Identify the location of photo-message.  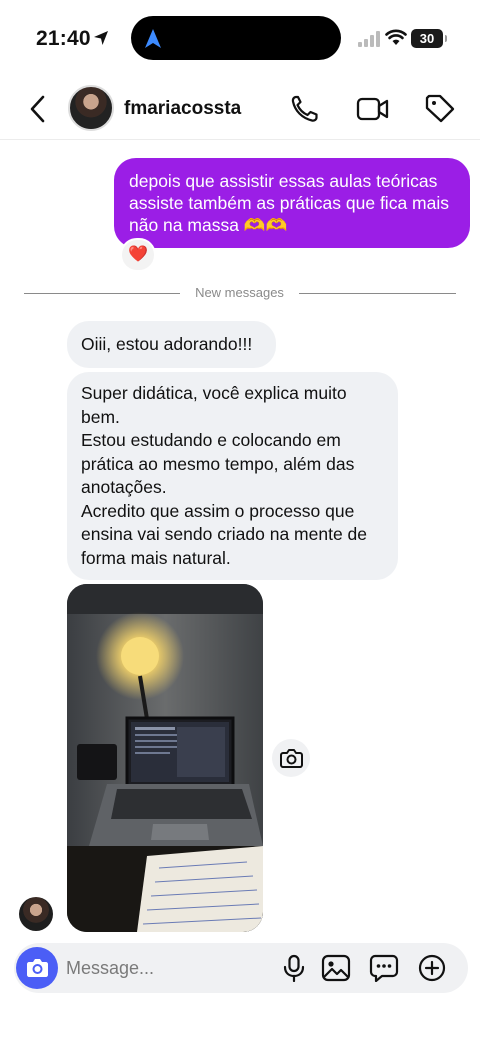
(165, 758).